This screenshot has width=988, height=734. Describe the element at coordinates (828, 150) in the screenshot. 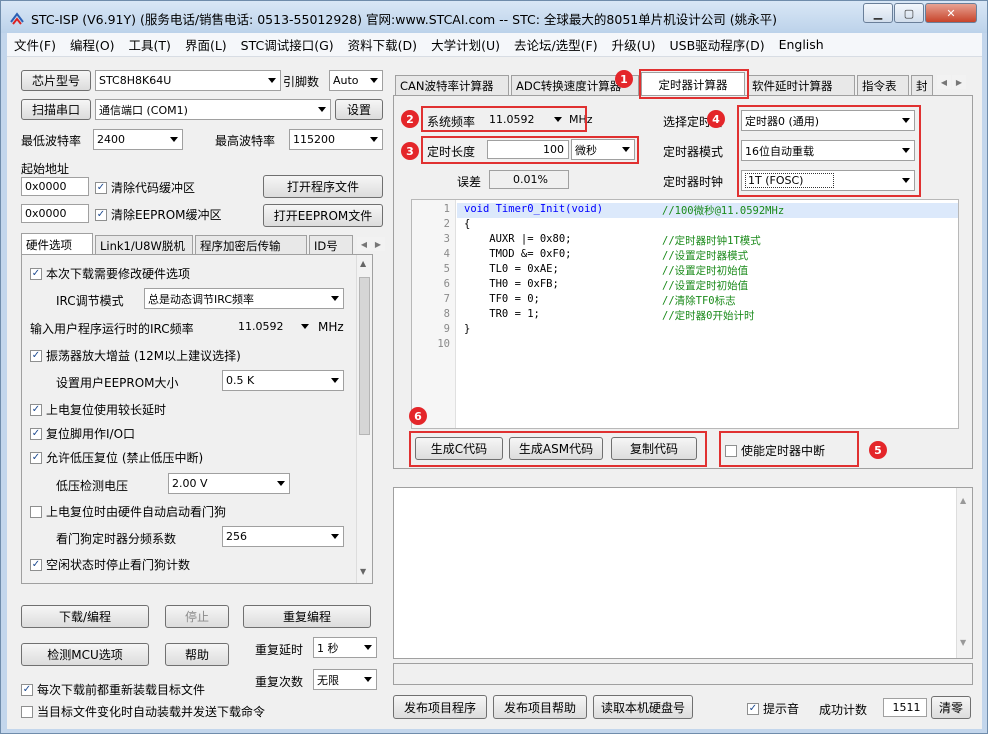

I see `timer-mode-select: 16位自动重载` at that location.